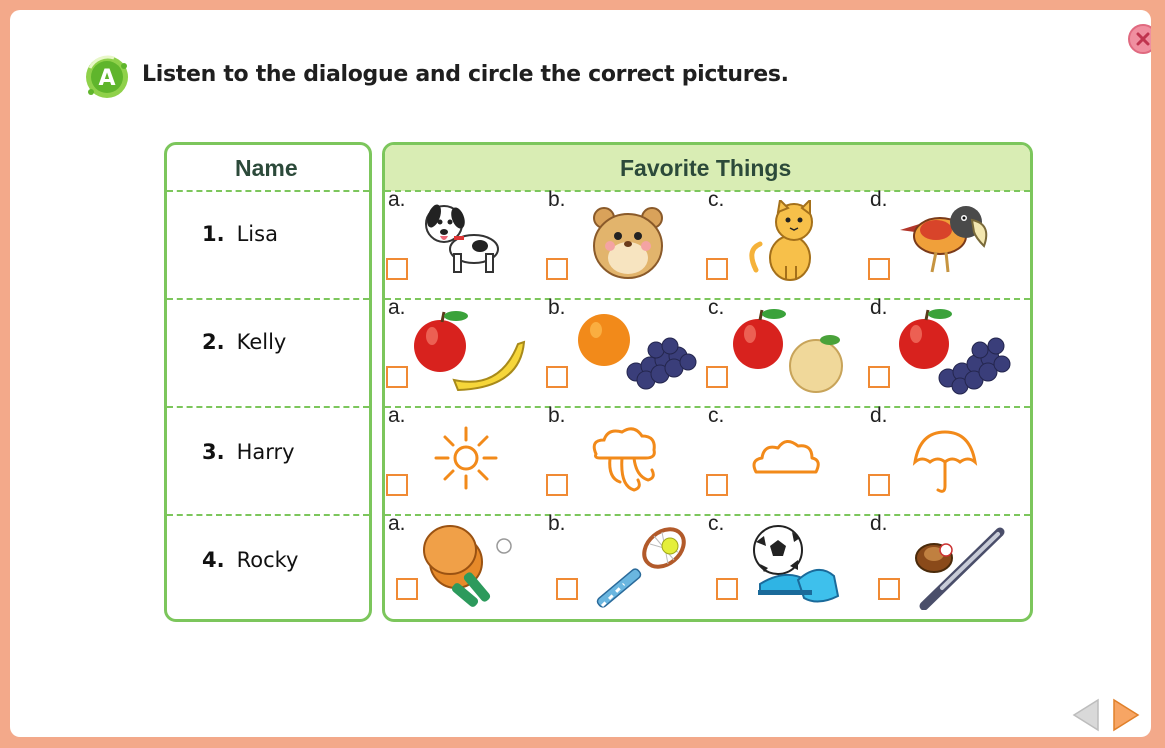 This screenshot has width=1165, height=748. What do you see at coordinates (879, 269) in the screenshot?
I see `checkbox-1d` at bounding box center [879, 269].